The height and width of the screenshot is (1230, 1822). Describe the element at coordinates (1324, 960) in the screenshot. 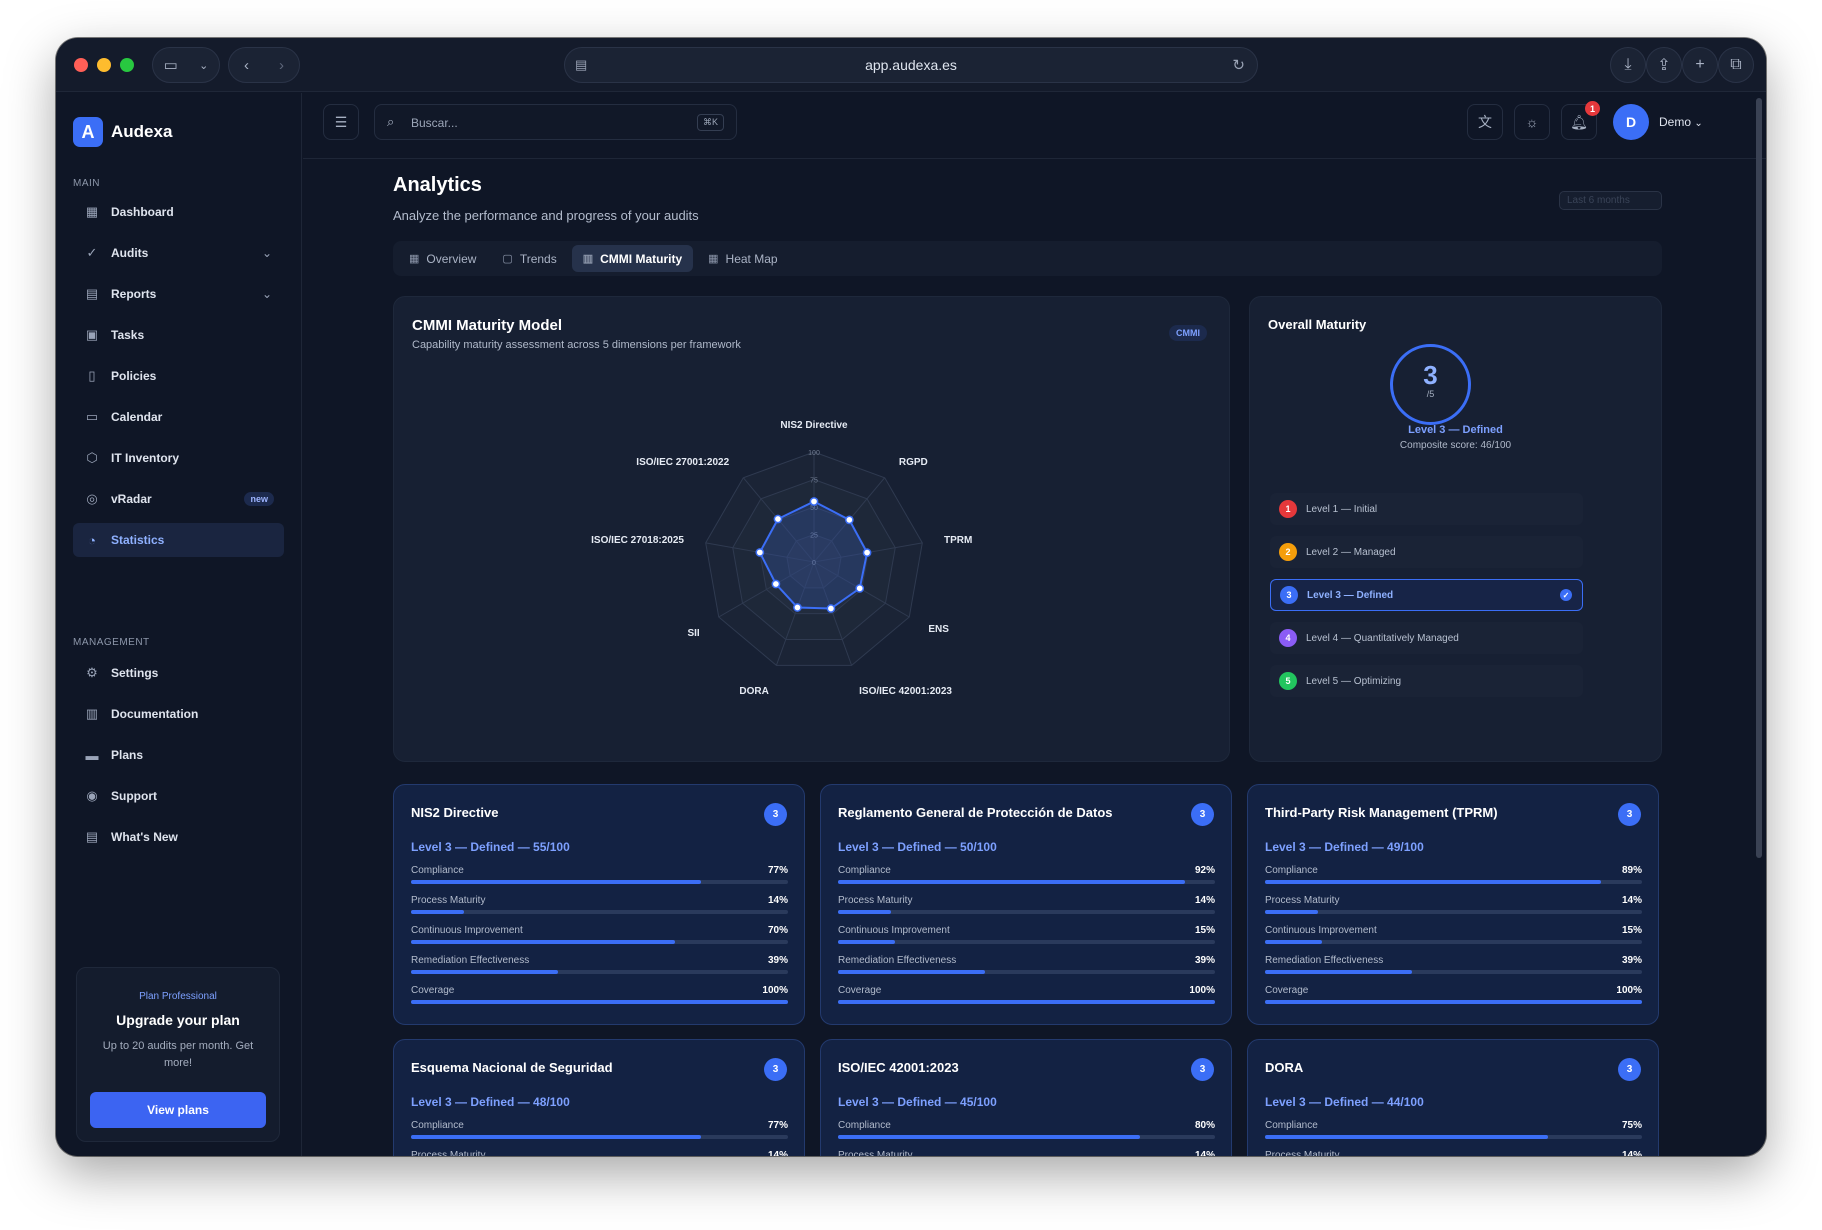

I see `metric-name: Remediation Effectiveness` at that location.